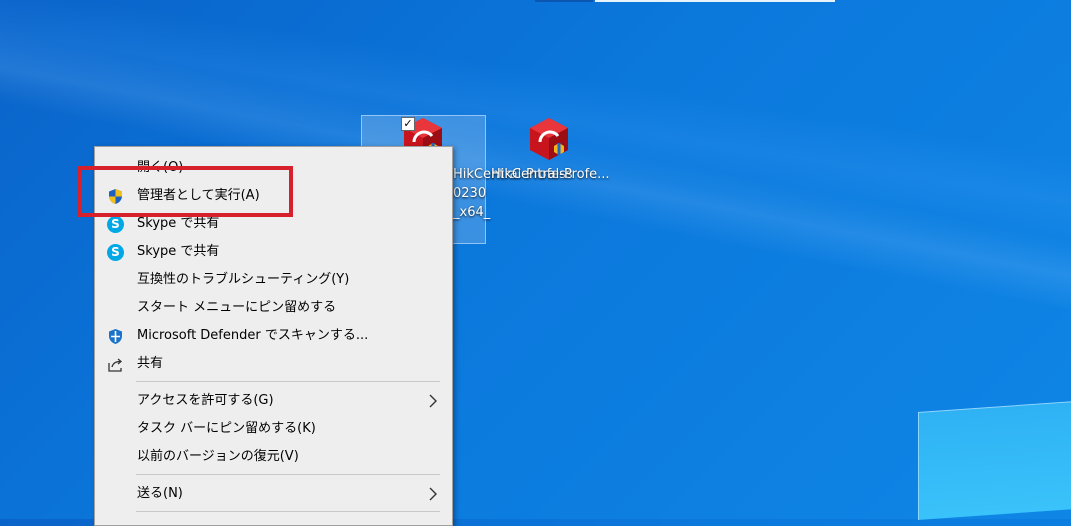 The width and height of the screenshot is (1071, 526). What do you see at coordinates (472, 212) in the screenshot?
I see `desktop-icon-label-line3: _x64_` at bounding box center [472, 212].